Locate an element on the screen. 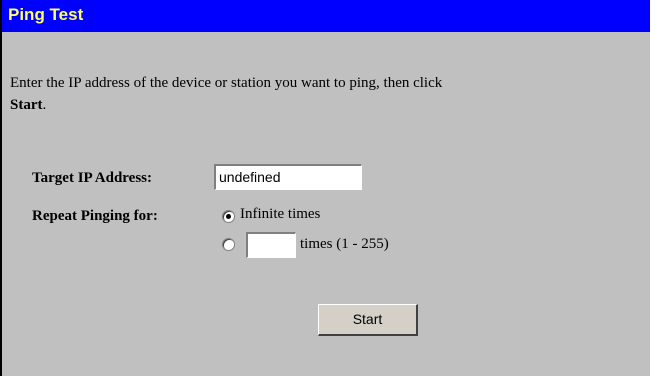 This screenshot has height=376, width=652. radio-selected-dot is located at coordinates (228, 216).